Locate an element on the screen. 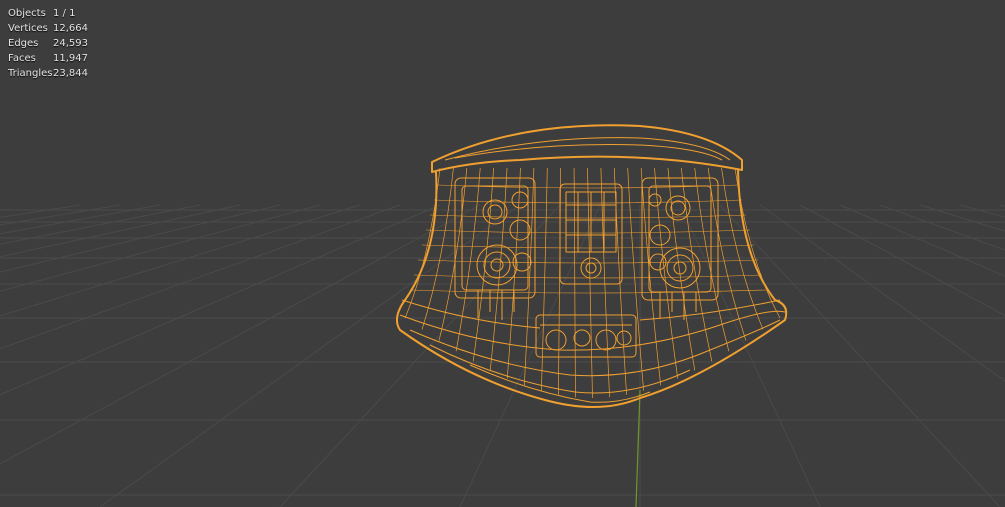  mesh-center-panel is located at coordinates (591, 234).